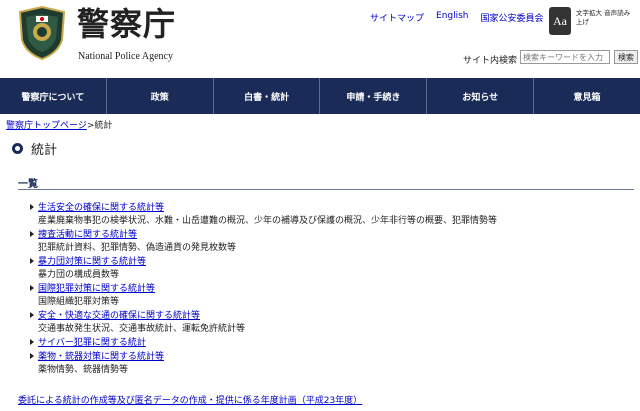  Describe the element at coordinates (103, 126) in the screenshot. I see `breadcrumb-current: 統計` at that location.